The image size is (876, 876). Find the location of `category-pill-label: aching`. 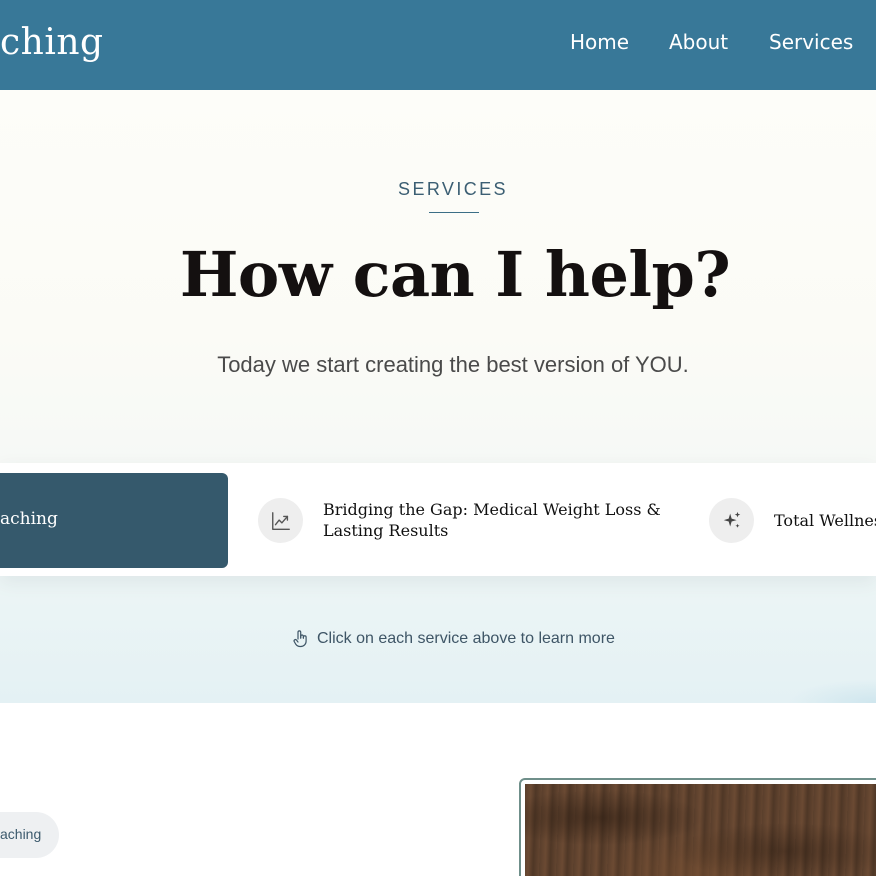

category-pill-label: aching is located at coordinates (21, 834).